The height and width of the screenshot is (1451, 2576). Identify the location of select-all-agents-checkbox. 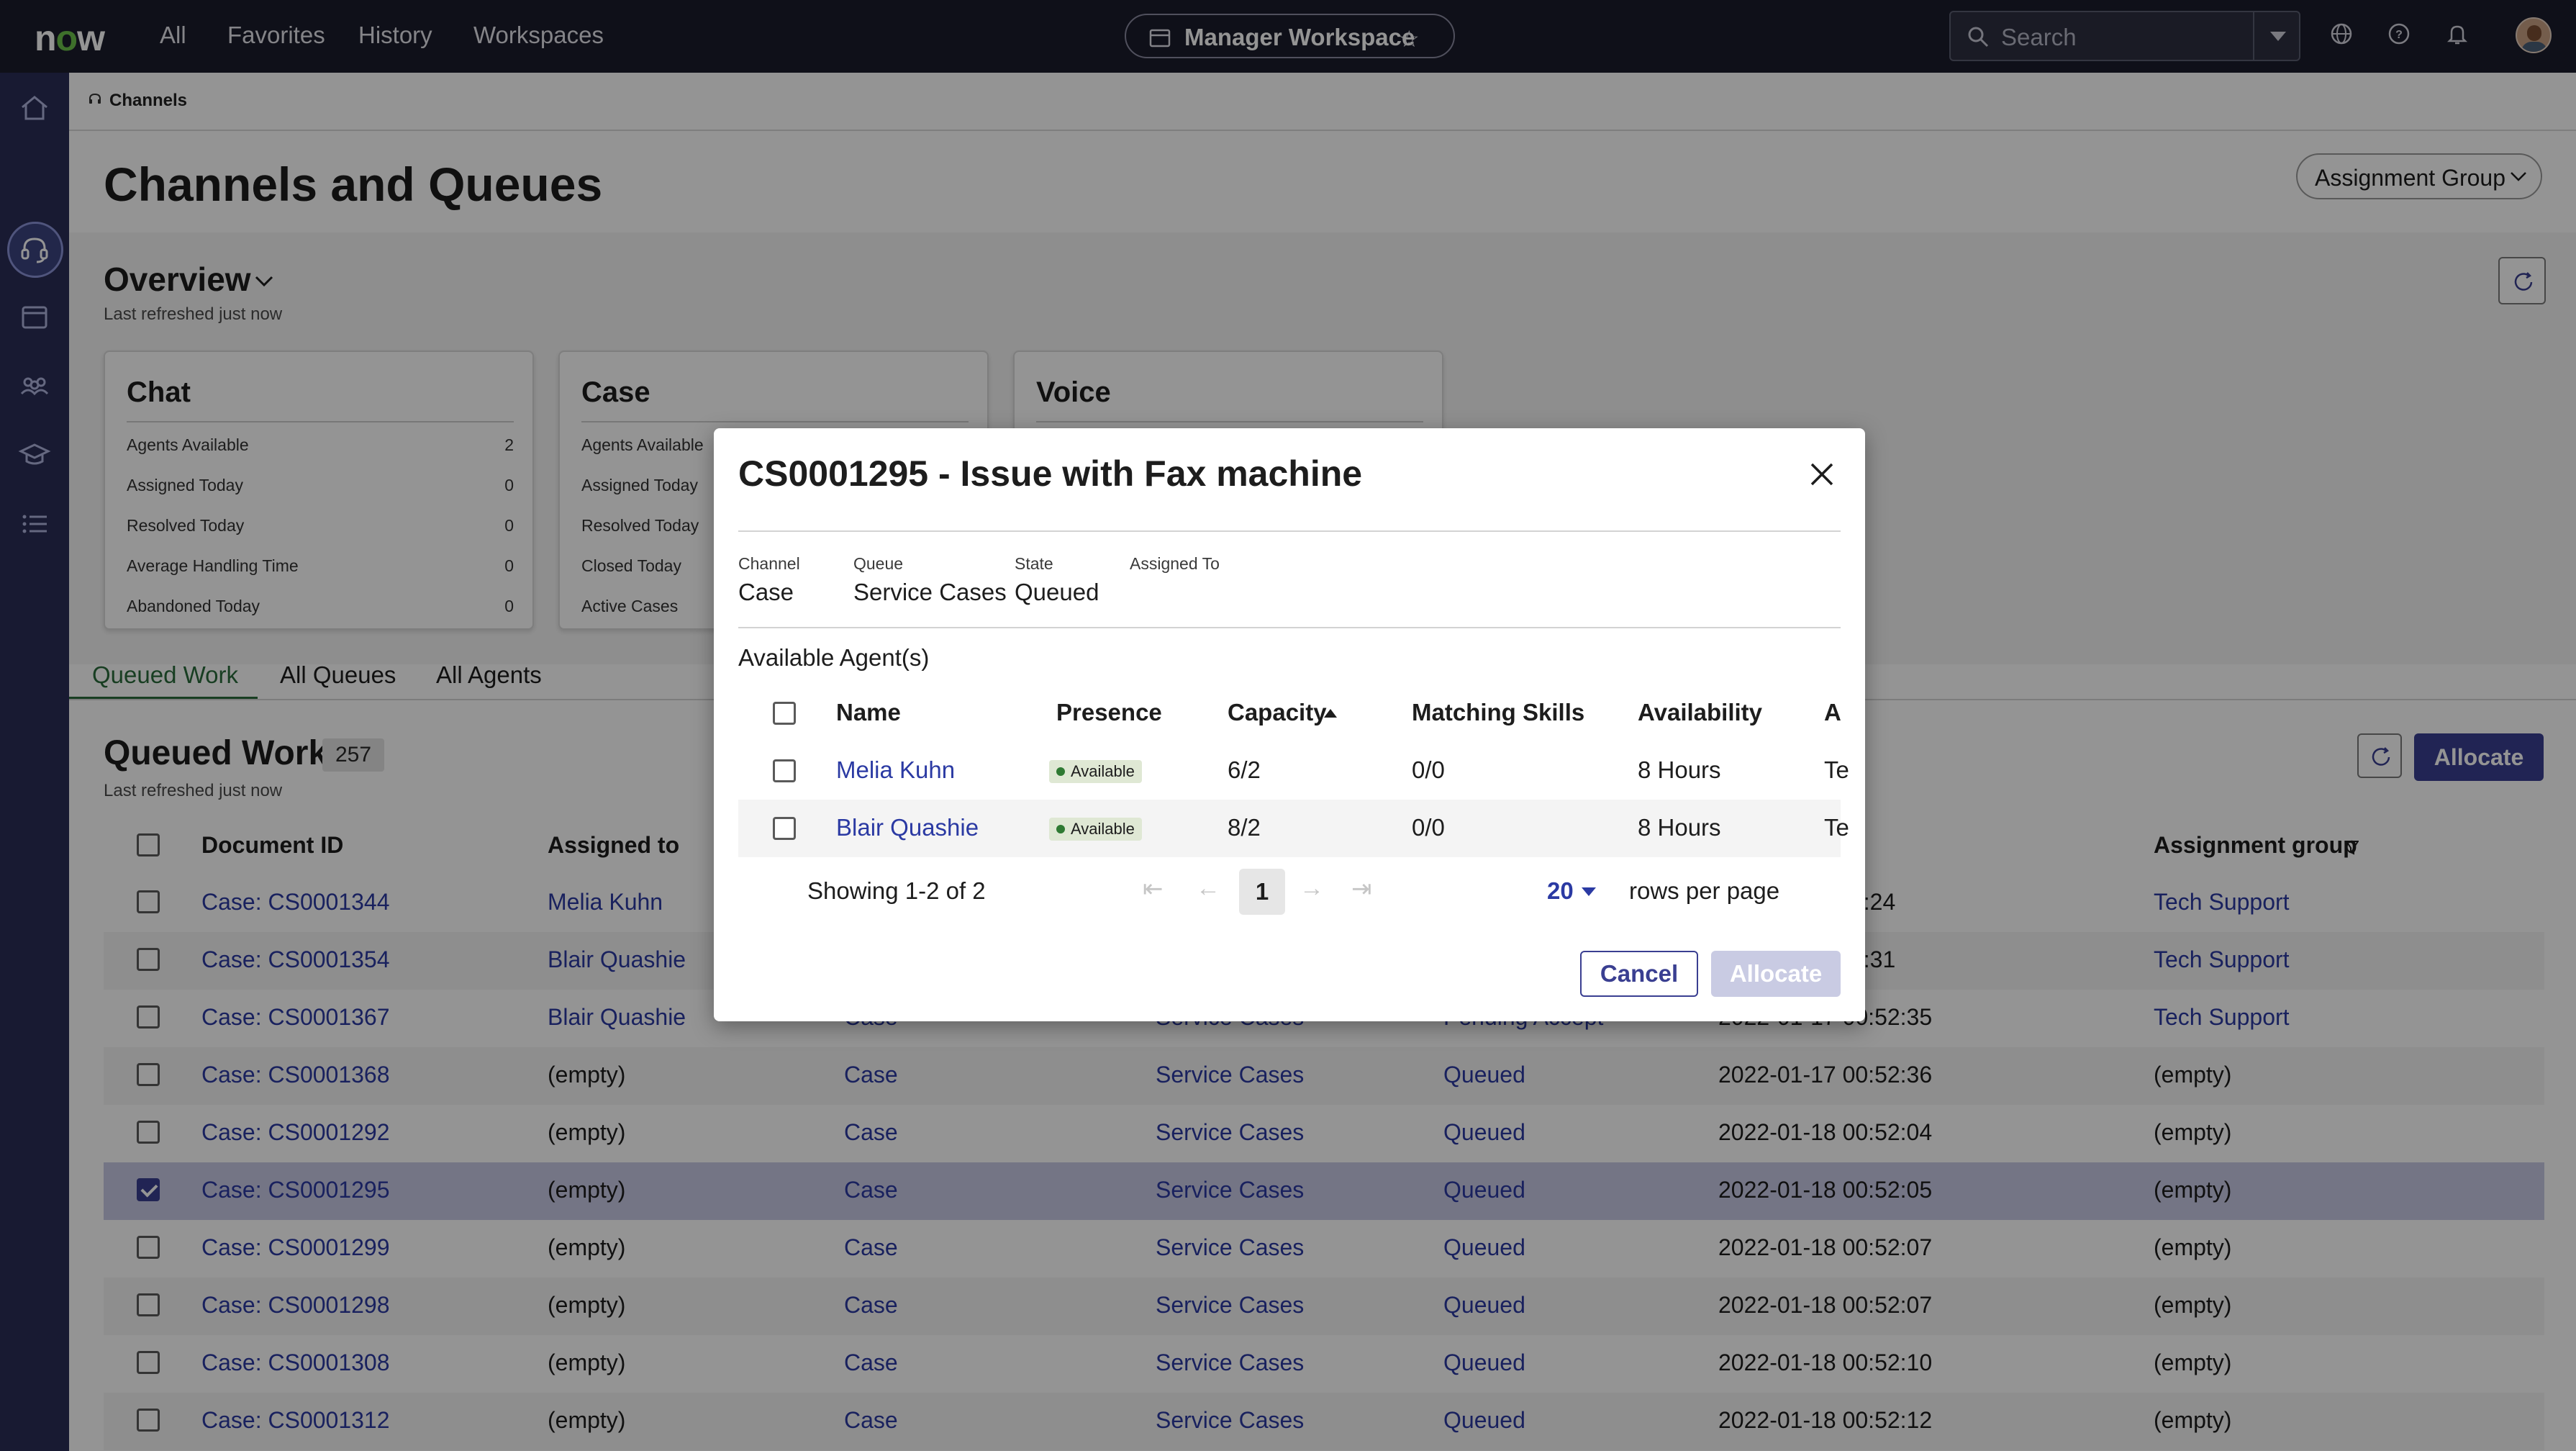
(784, 713).